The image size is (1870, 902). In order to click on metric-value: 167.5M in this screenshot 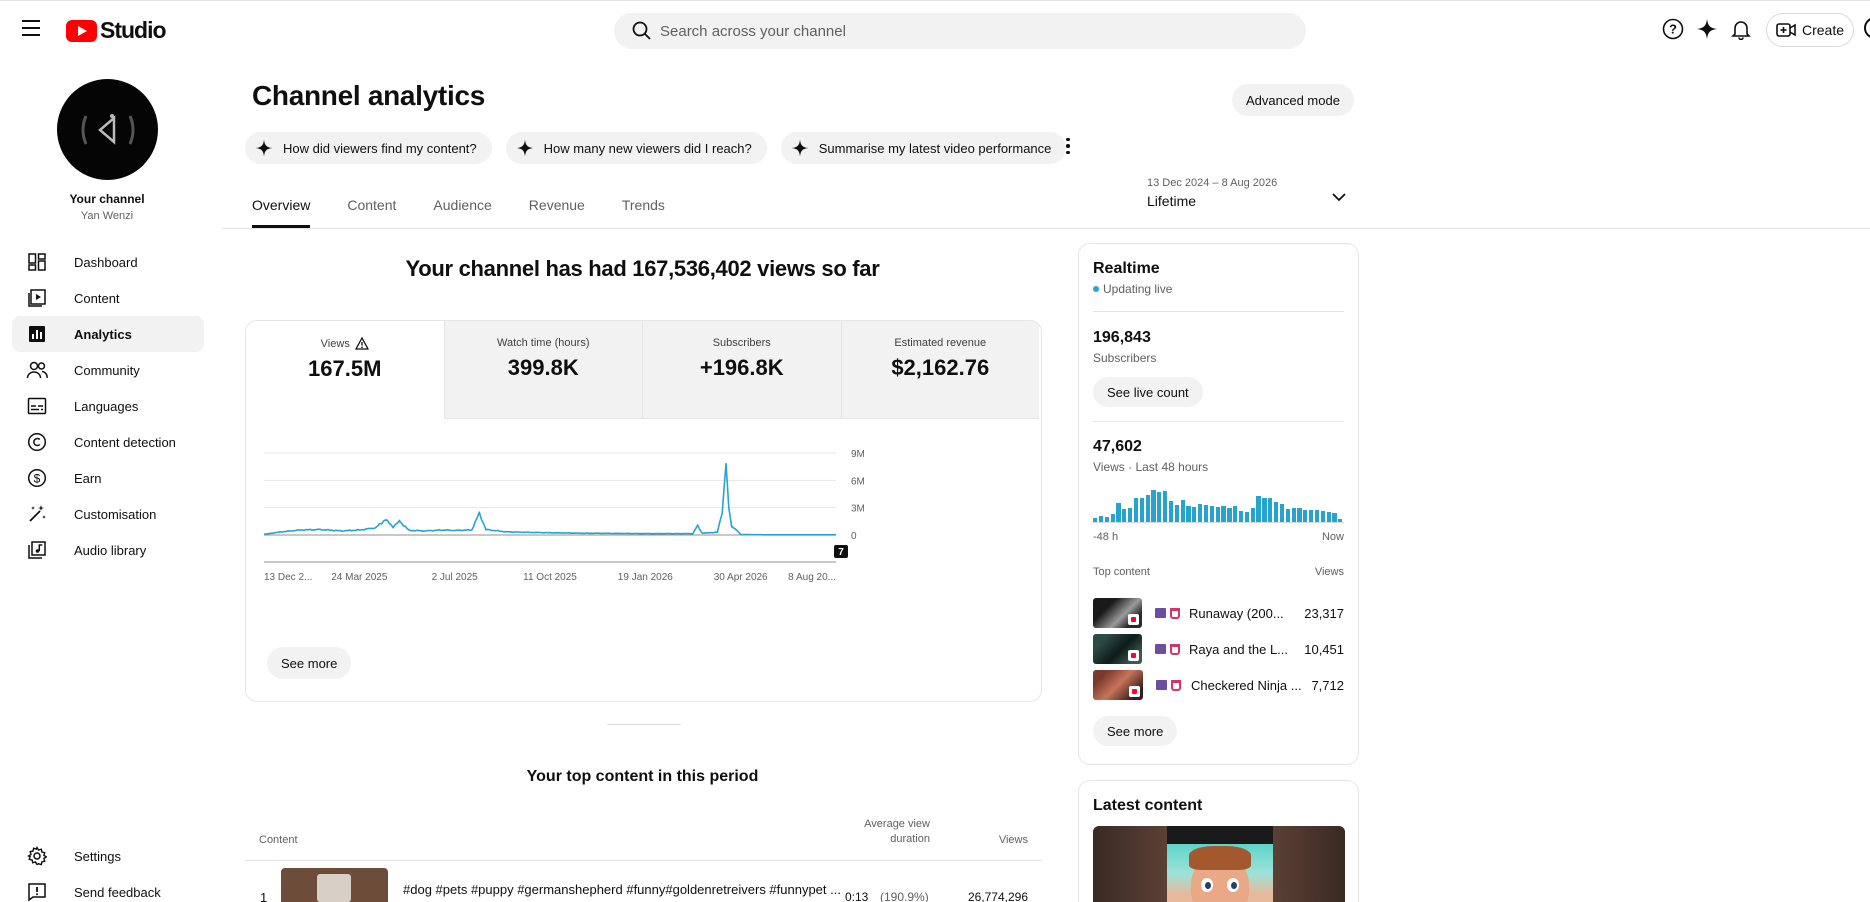, I will do `click(345, 368)`.